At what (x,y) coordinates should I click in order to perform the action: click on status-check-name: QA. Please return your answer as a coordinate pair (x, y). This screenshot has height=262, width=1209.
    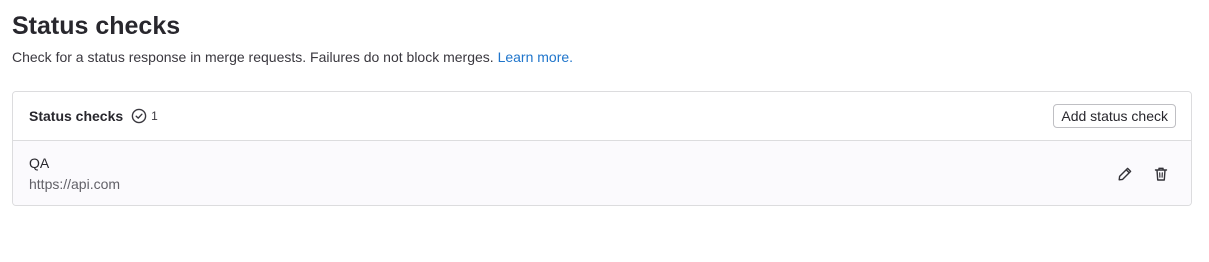
    Looking at the image, I should click on (39, 163).